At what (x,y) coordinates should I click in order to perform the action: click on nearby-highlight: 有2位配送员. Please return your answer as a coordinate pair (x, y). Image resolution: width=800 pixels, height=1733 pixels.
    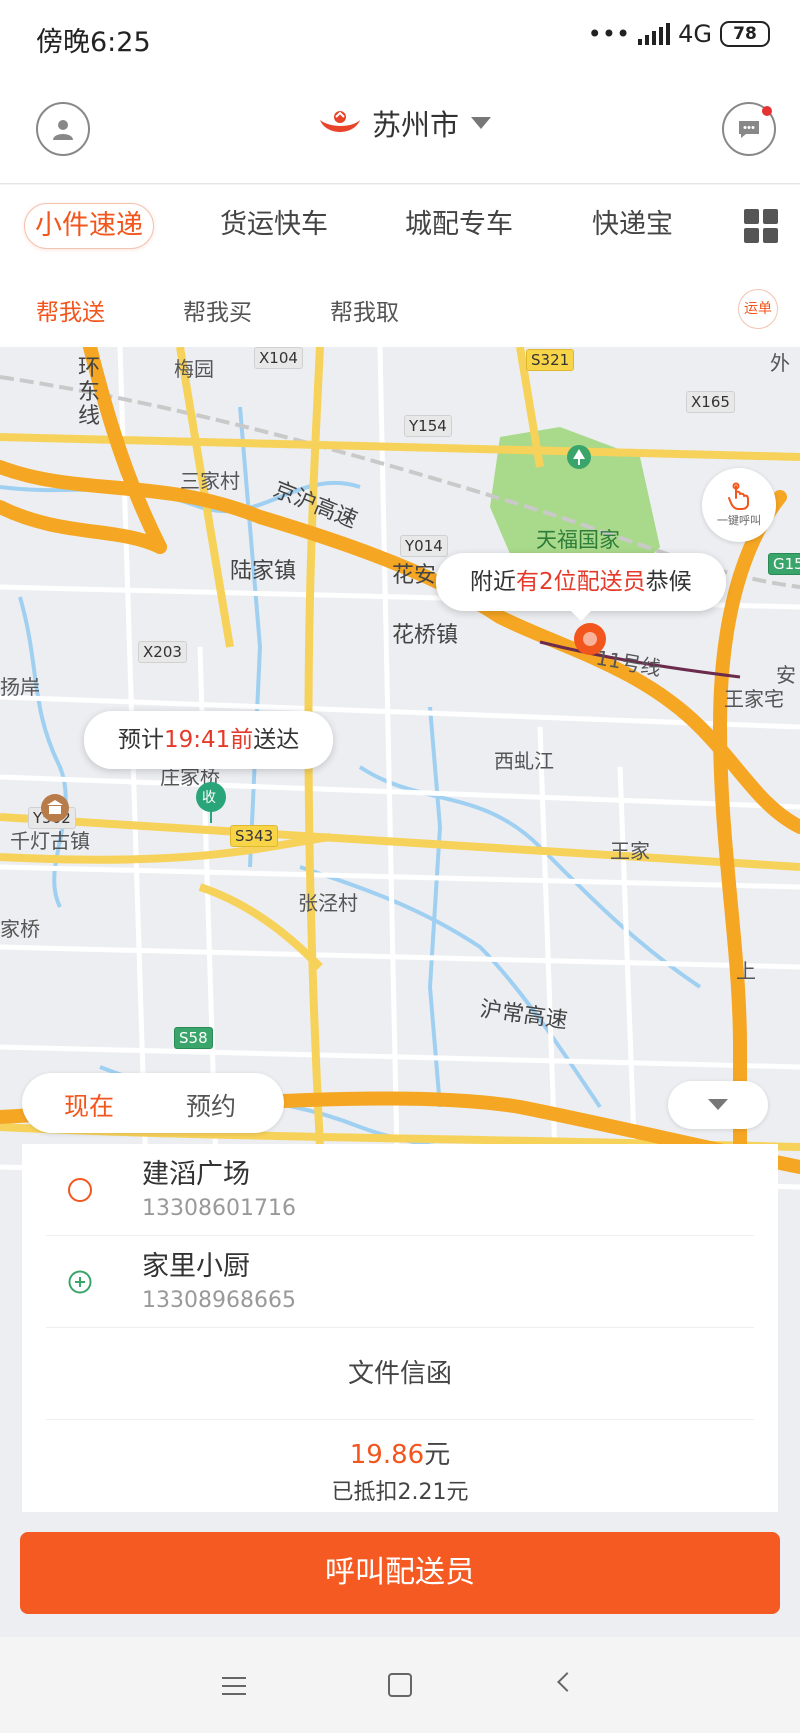
    Looking at the image, I should click on (581, 582).